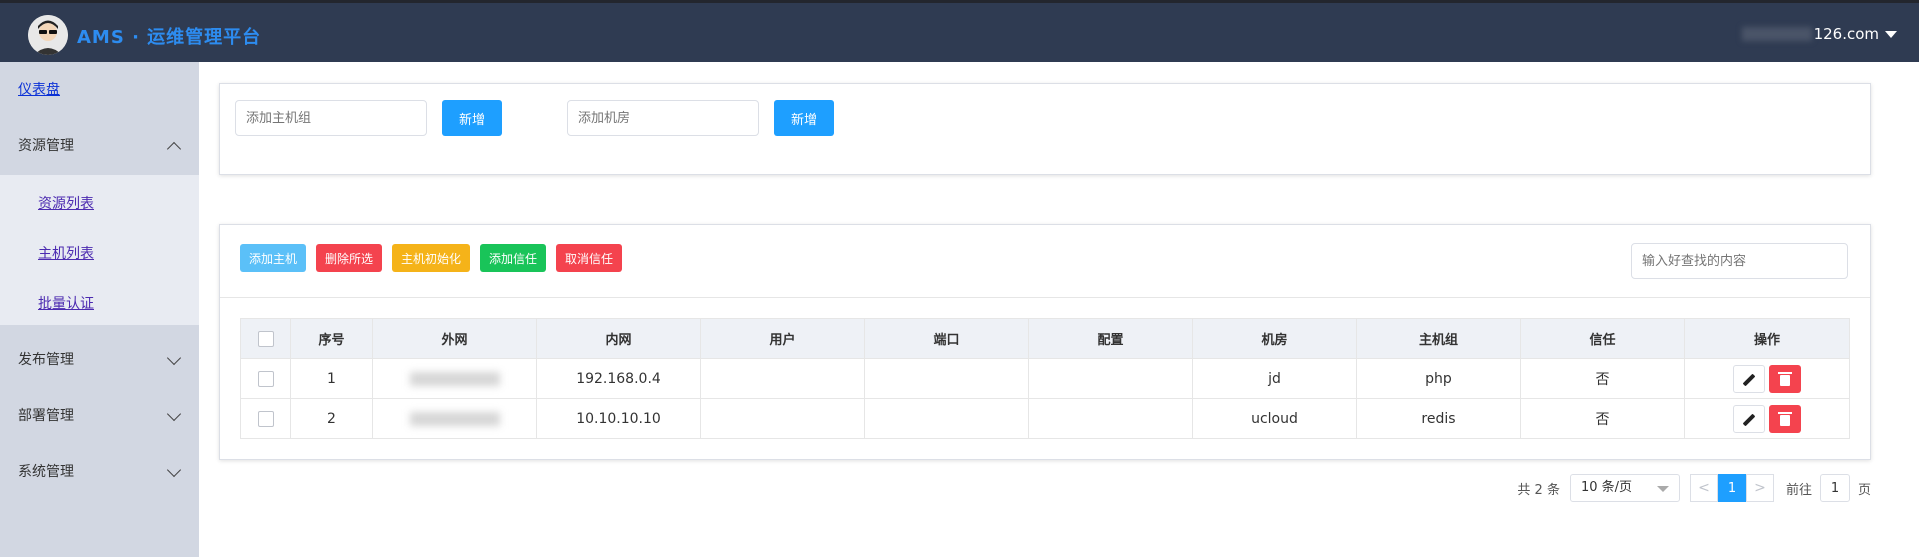 This screenshot has height=557, width=1919. I want to click on host-init-button: 主机初始化, so click(431, 258).